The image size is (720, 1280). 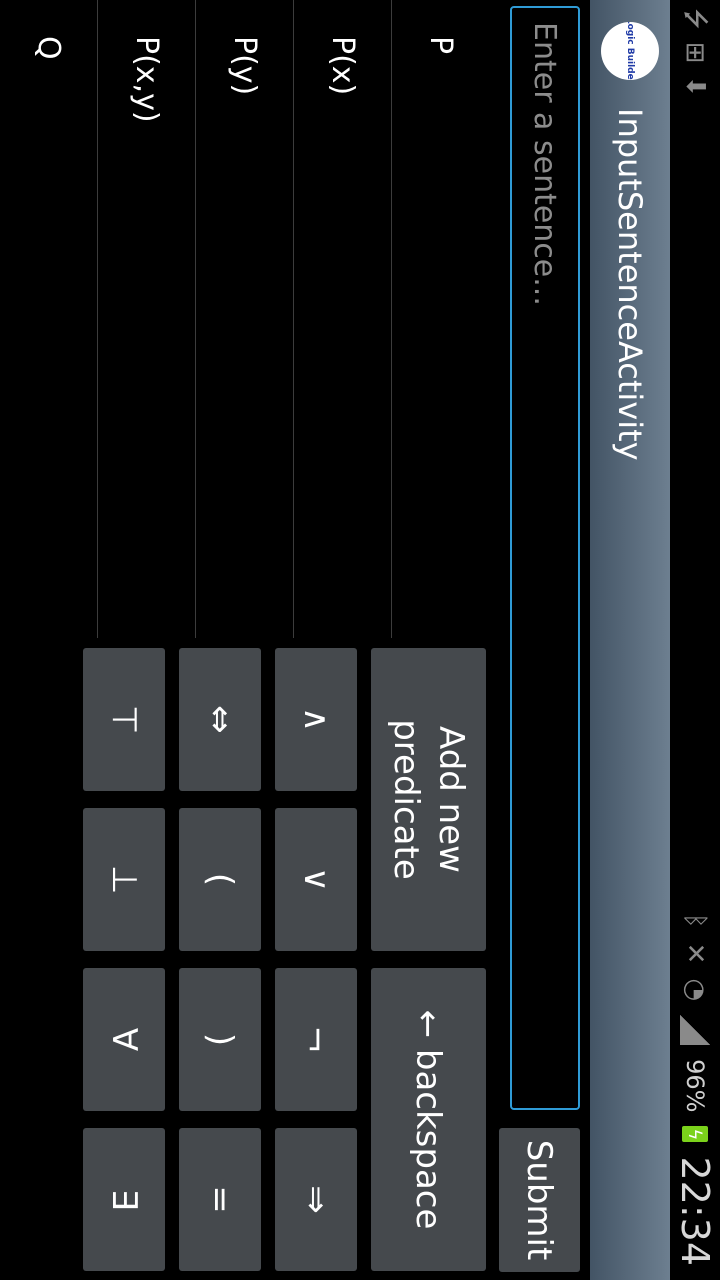 I want to click on symbol-equals-button: =, so click(x=220, y=1199).